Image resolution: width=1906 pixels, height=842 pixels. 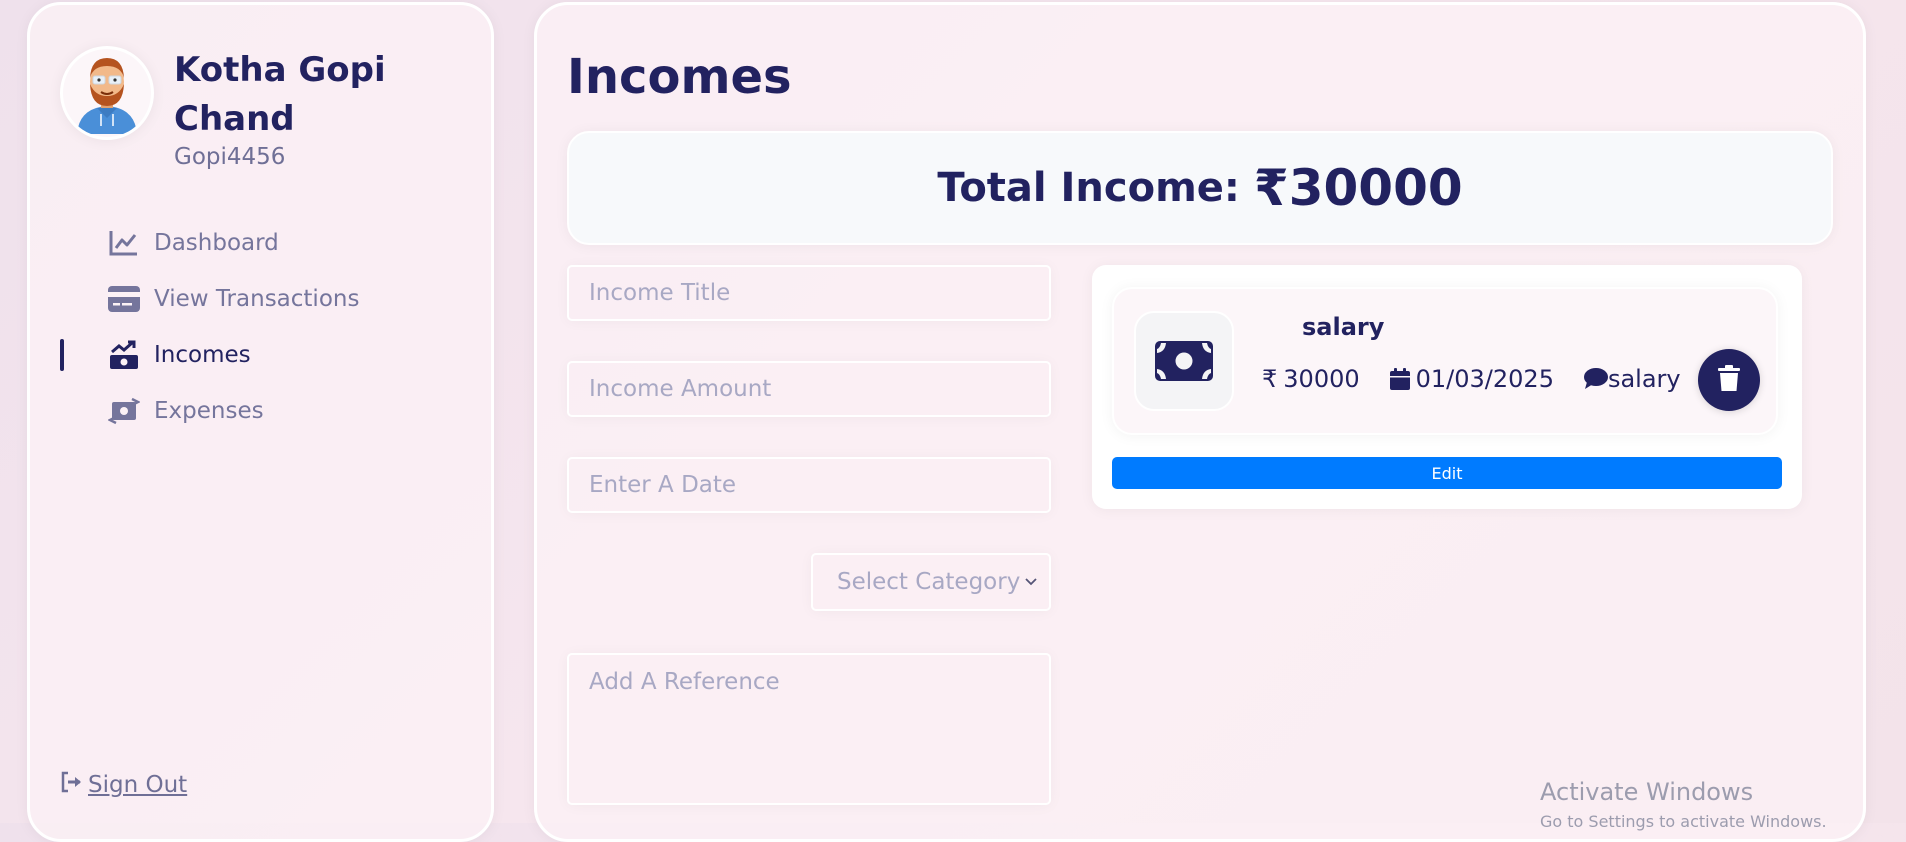 I want to click on delete-button, so click(x=1729, y=380).